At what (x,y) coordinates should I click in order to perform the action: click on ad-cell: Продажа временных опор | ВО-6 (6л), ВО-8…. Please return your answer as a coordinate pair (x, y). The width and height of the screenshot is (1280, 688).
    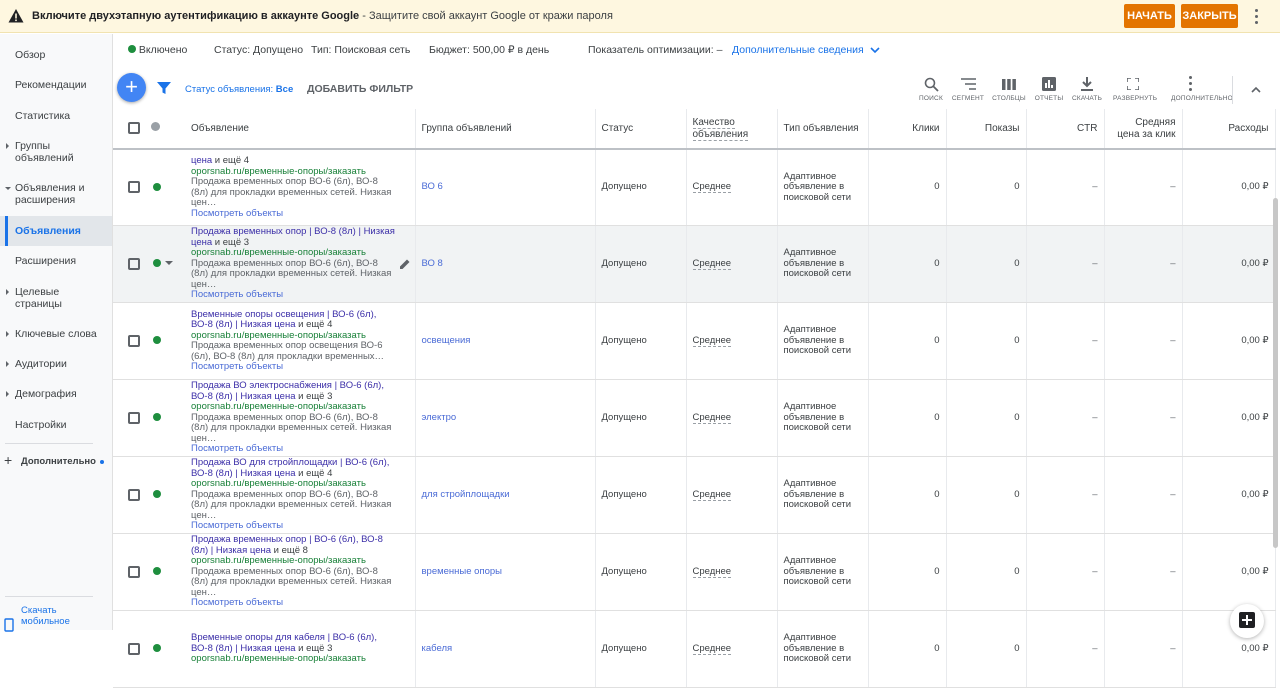
    Looking at the image, I should click on (300, 572).